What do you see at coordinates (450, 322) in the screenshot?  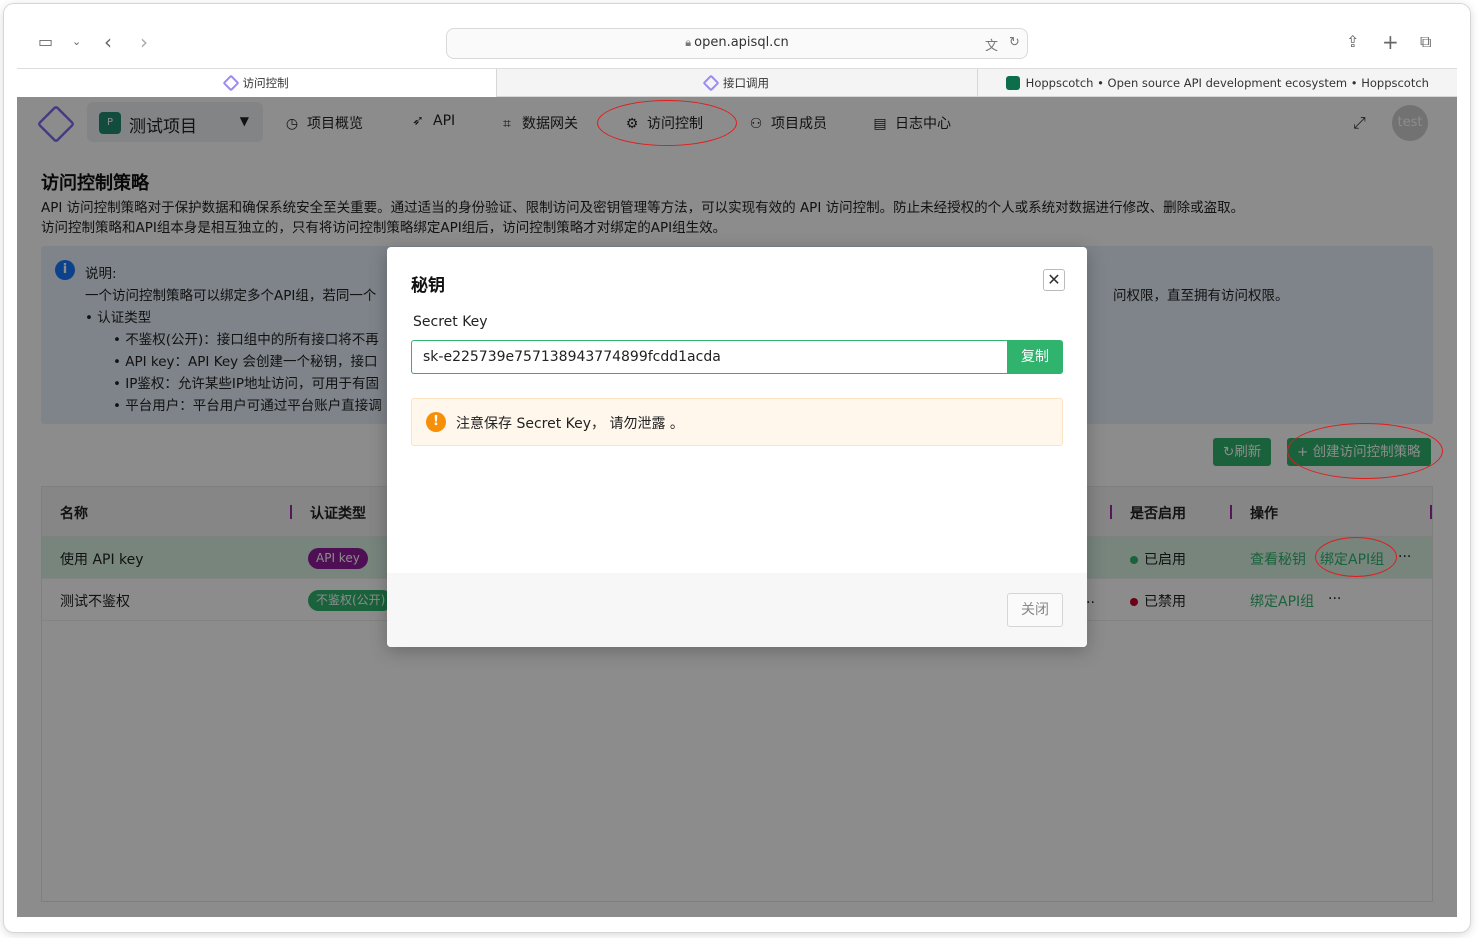 I see `secret-key-label: Secret Key` at bounding box center [450, 322].